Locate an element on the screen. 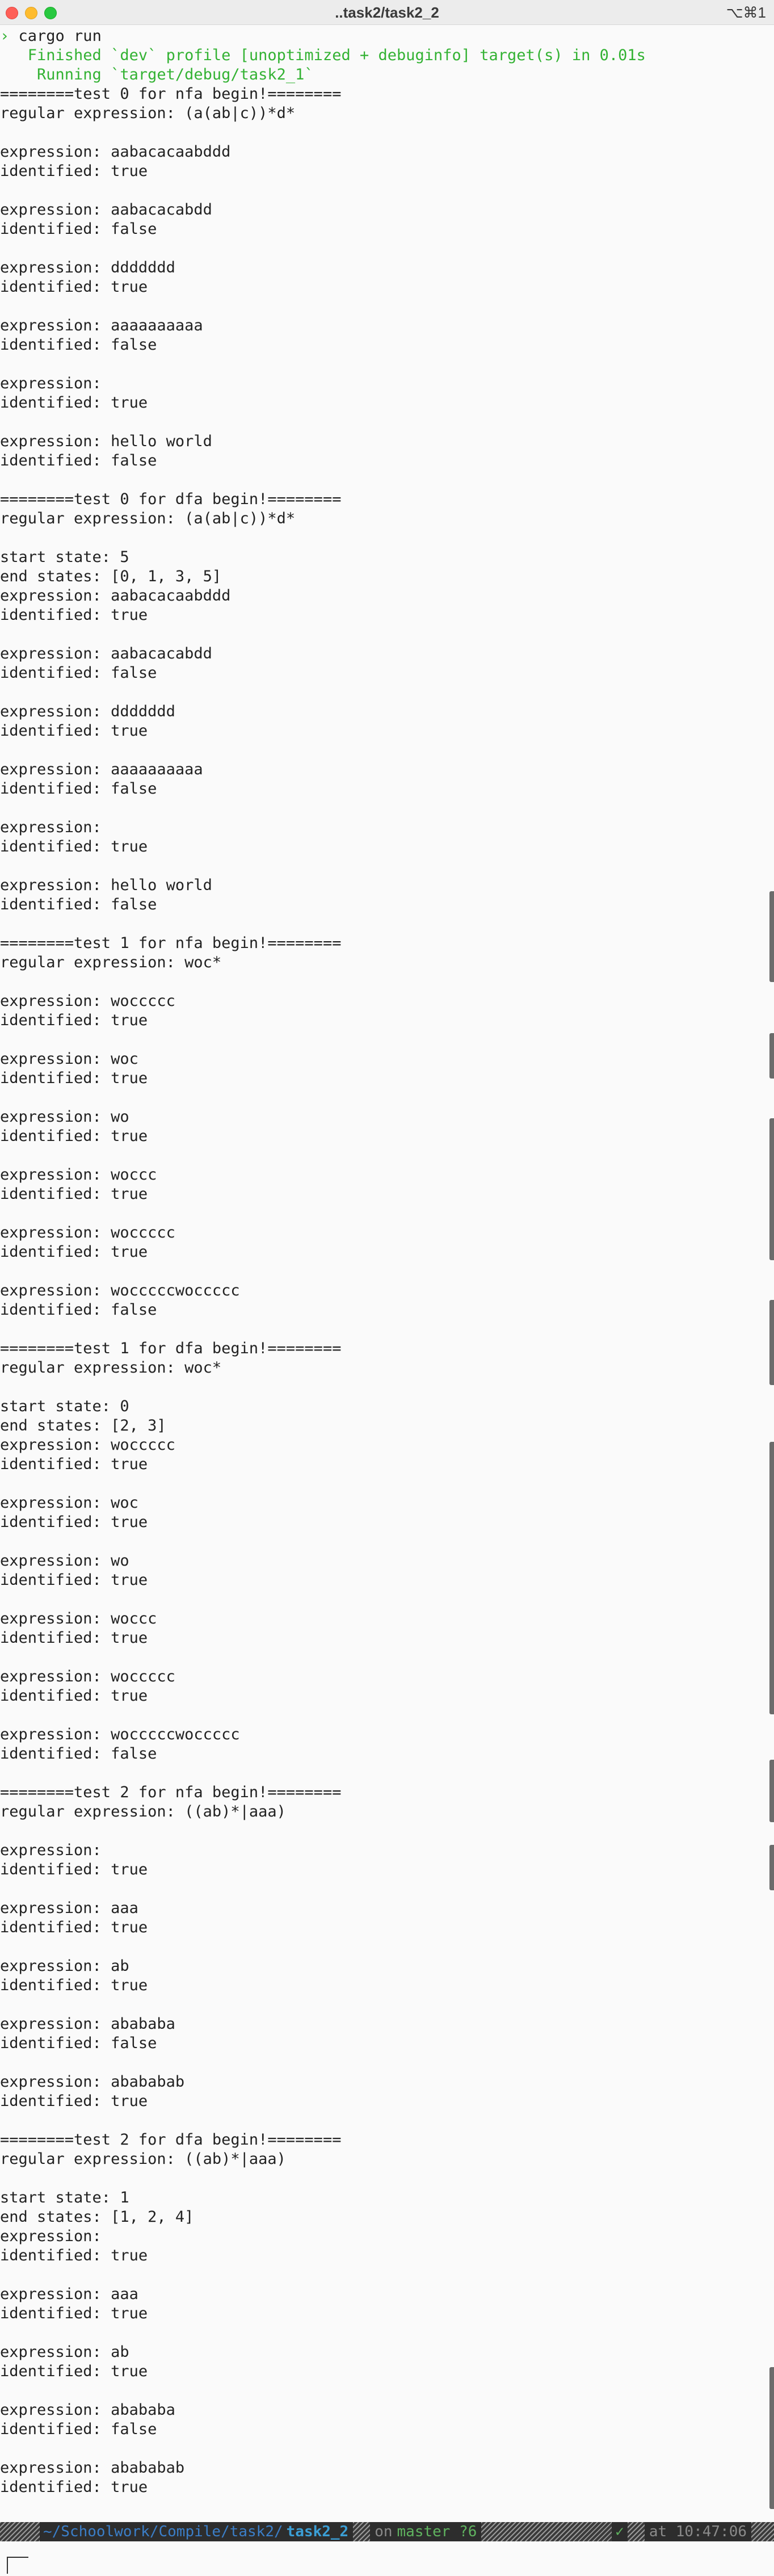  terminal-line: start state: 0 is located at coordinates (65, 1406).